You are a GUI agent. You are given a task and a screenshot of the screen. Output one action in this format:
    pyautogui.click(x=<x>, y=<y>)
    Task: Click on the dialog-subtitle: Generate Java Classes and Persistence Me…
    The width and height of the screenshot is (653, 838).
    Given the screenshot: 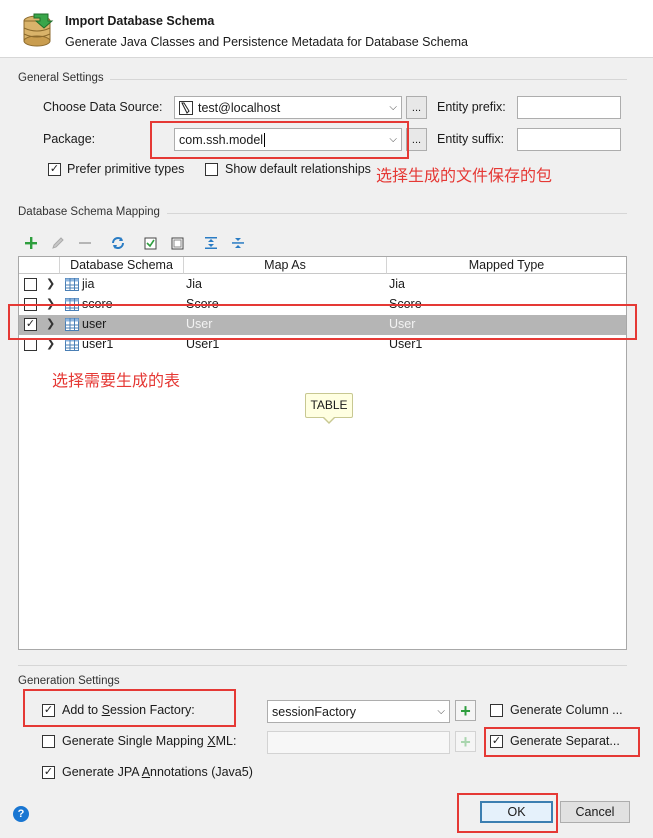 What is the action you would take?
    pyautogui.click(x=266, y=42)
    